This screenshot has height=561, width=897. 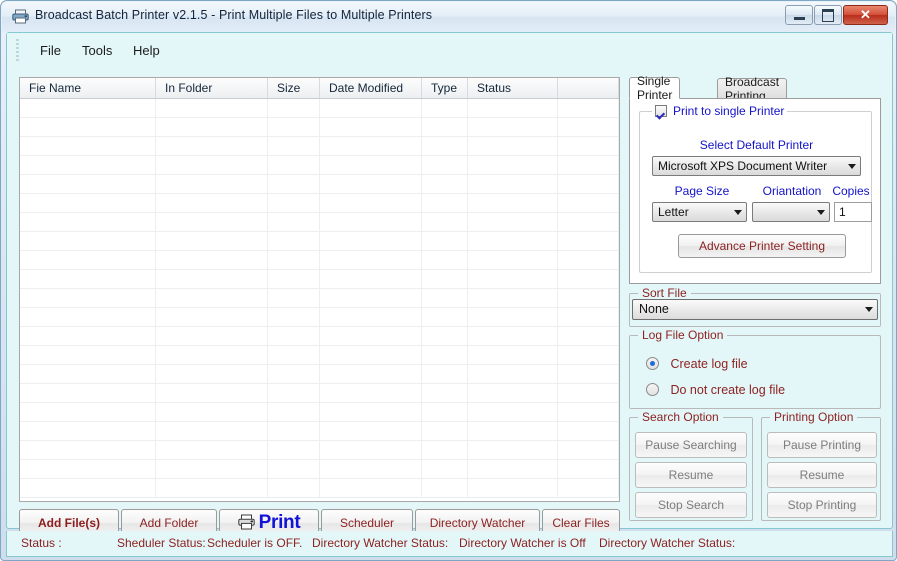 I want to click on menu-item-tools: Tools, so click(x=97, y=50).